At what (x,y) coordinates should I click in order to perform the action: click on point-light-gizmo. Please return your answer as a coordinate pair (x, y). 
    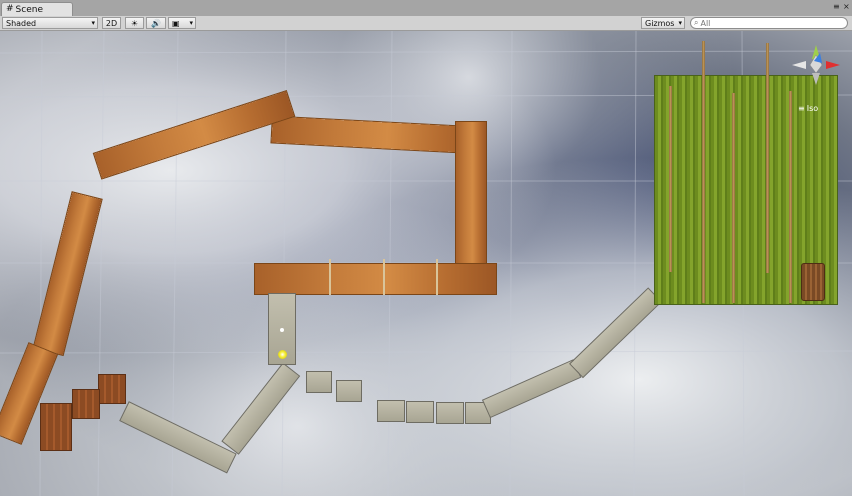
    Looking at the image, I should click on (282, 354).